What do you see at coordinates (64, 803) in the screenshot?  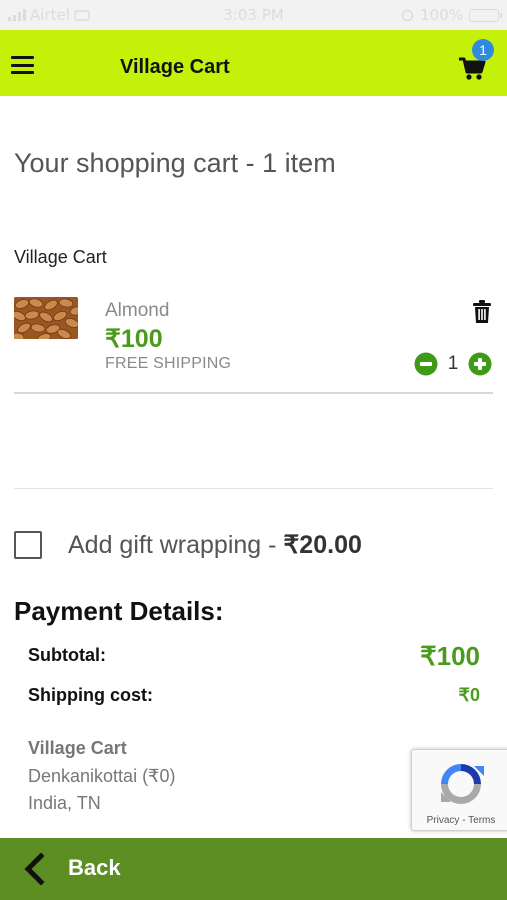 I see `address-line-2: India, TN` at bounding box center [64, 803].